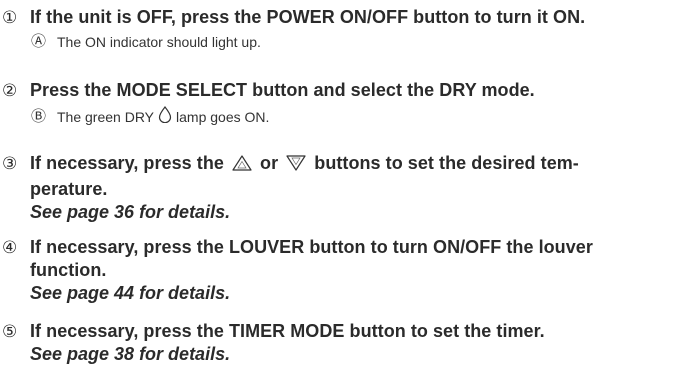 The width and height of the screenshot is (693, 369). Describe the element at coordinates (269, 163) in the screenshot. I see `step-text-or: or` at that location.